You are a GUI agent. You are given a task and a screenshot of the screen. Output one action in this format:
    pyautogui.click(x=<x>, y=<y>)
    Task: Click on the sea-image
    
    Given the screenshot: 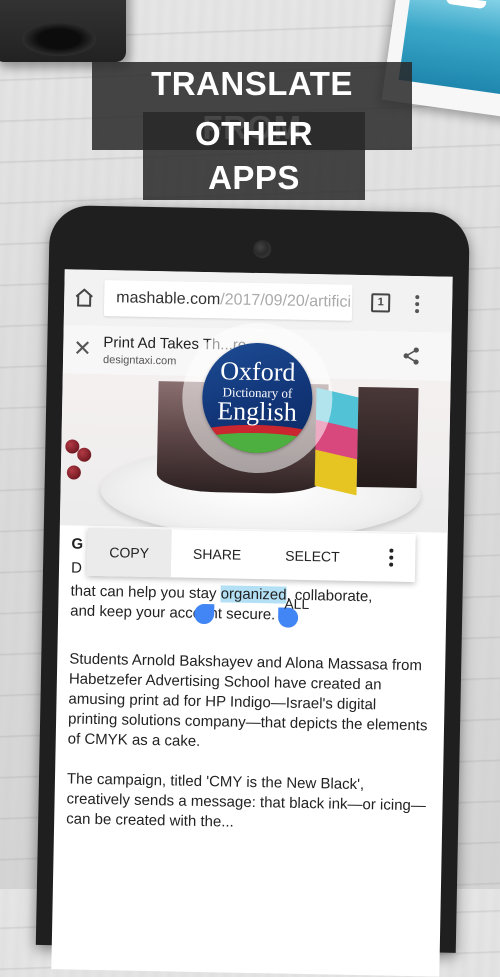 What is the action you would take?
    pyautogui.click(x=449, y=49)
    